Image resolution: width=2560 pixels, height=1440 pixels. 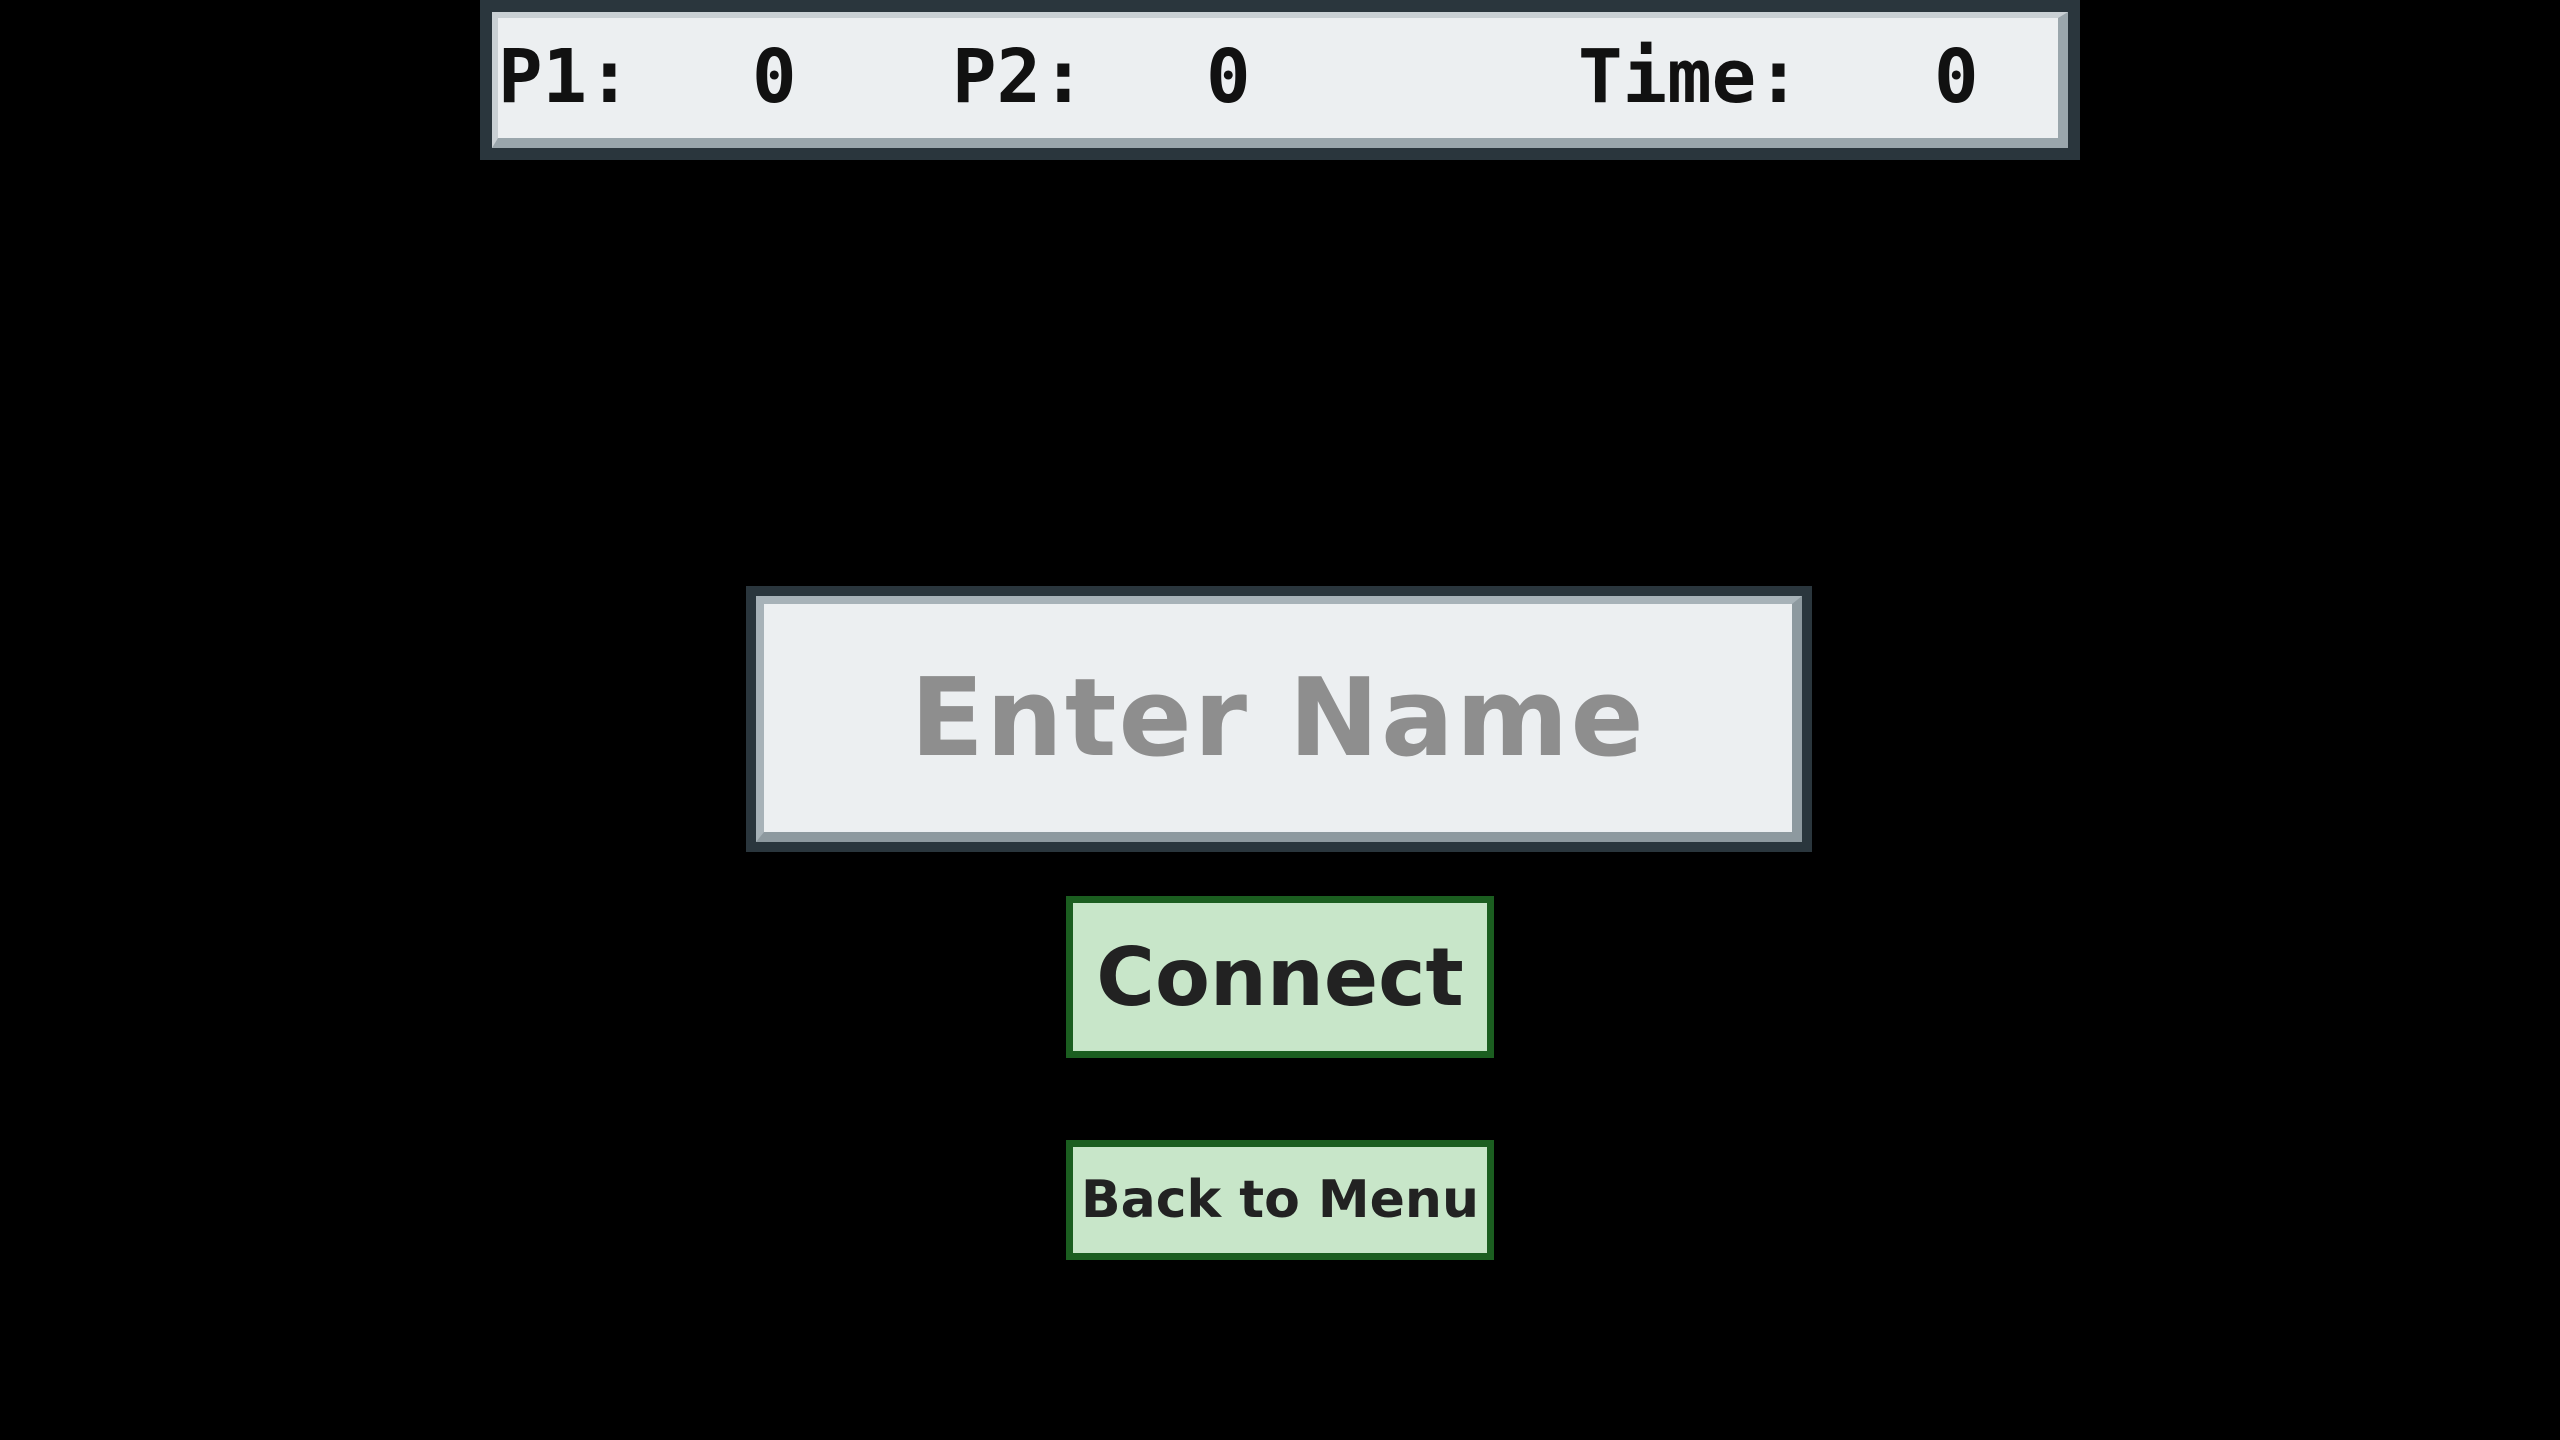 I want to click on back-to-menu-button: Back to Menu, so click(x=1280, y=1200).